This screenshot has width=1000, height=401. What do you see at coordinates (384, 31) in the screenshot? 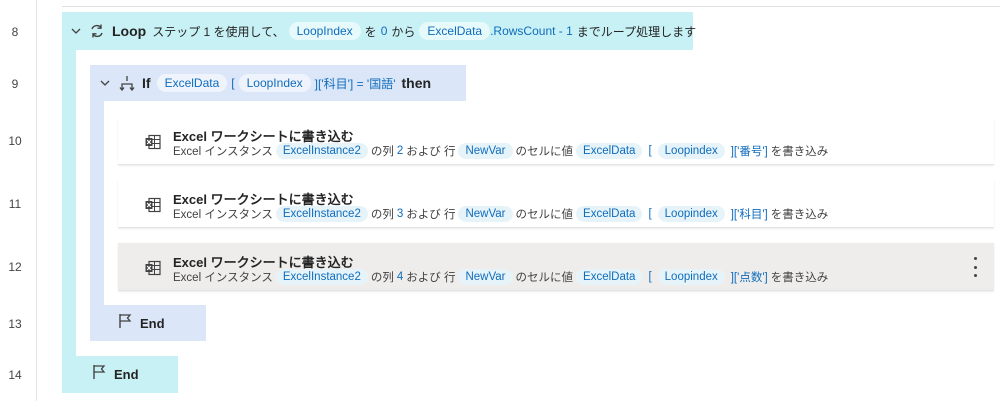
I see `loop-start-value: 0` at bounding box center [384, 31].